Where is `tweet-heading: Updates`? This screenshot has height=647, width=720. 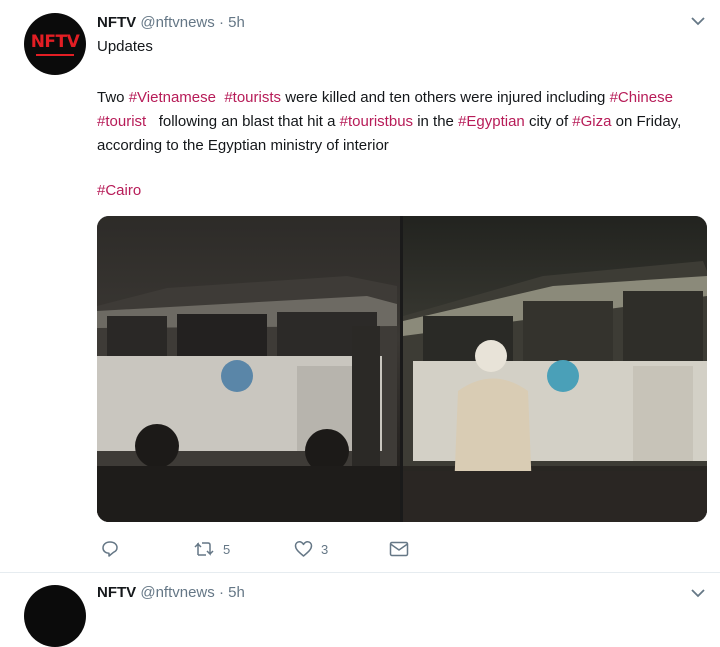
tweet-heading: Updates is located at coordinates (125, 46).